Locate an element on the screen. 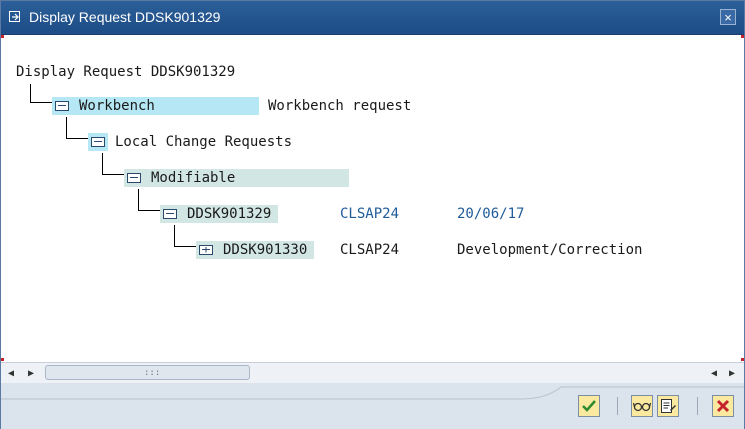  cancel-button is located at coordinates (723, 406).